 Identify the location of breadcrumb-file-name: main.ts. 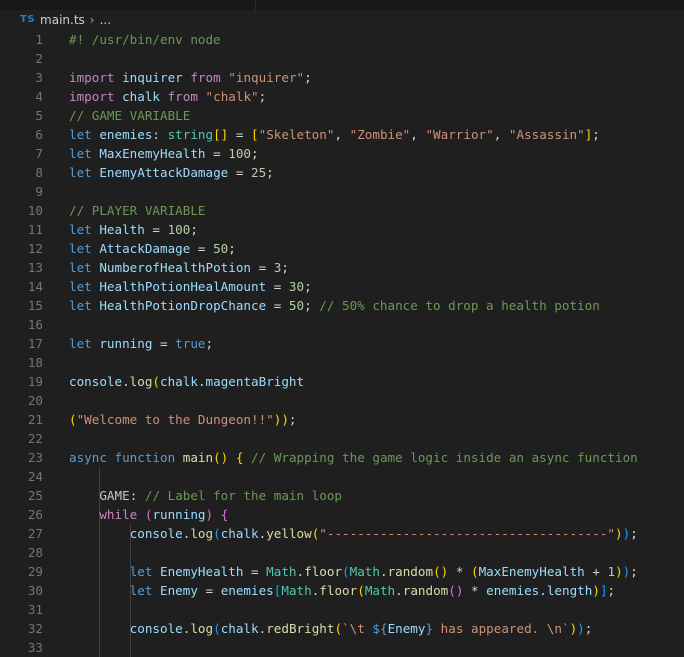
(62, 20).